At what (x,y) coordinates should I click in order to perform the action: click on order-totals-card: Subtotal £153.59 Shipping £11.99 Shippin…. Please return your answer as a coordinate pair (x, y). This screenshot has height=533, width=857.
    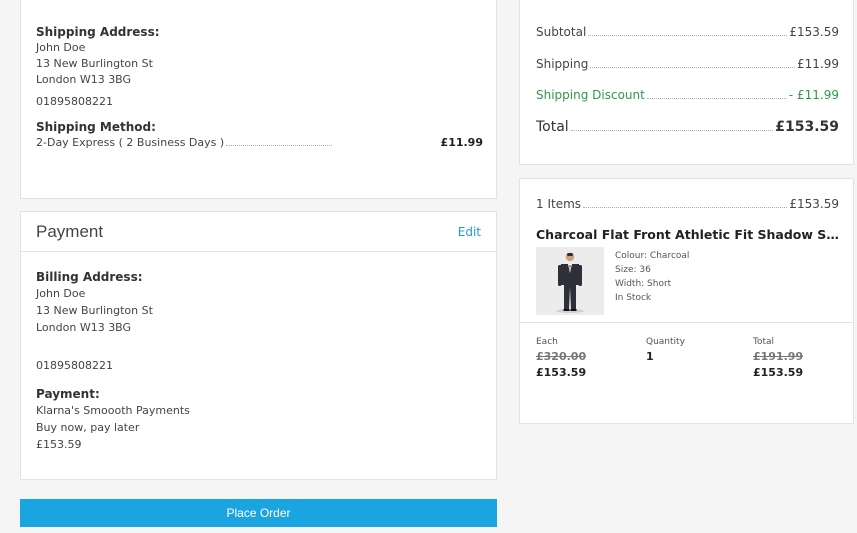
    Looking at the image, I should click on (686, 82).